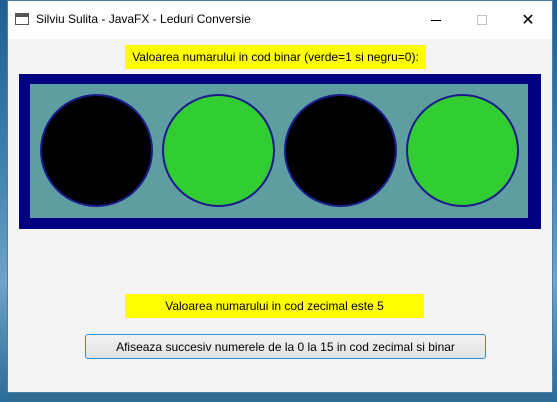  What do you see at coordinates (555, 201) in the screenshot?
I see `desktop-background-right` at bounding box center [555, 201].